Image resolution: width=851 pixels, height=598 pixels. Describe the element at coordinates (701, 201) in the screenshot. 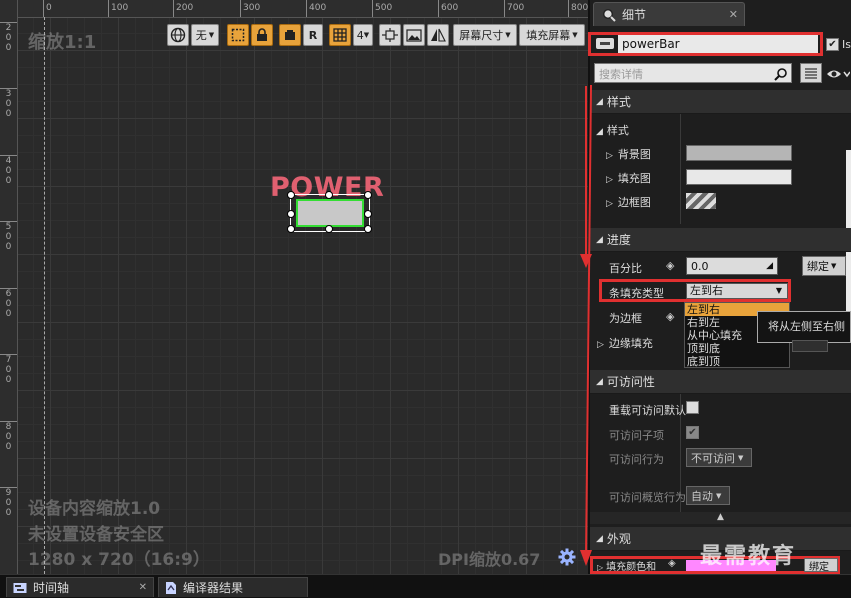

I see `border-image-swatch` at that location.